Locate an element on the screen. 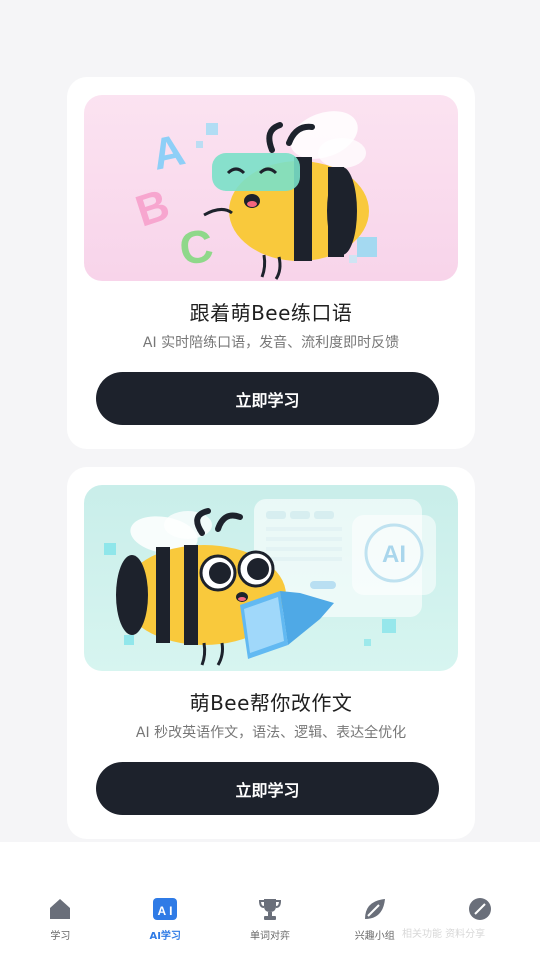 Image resolution: width=540 pixels, height=960 pixels. svg-text: A I is located at coordinates (165, 911).